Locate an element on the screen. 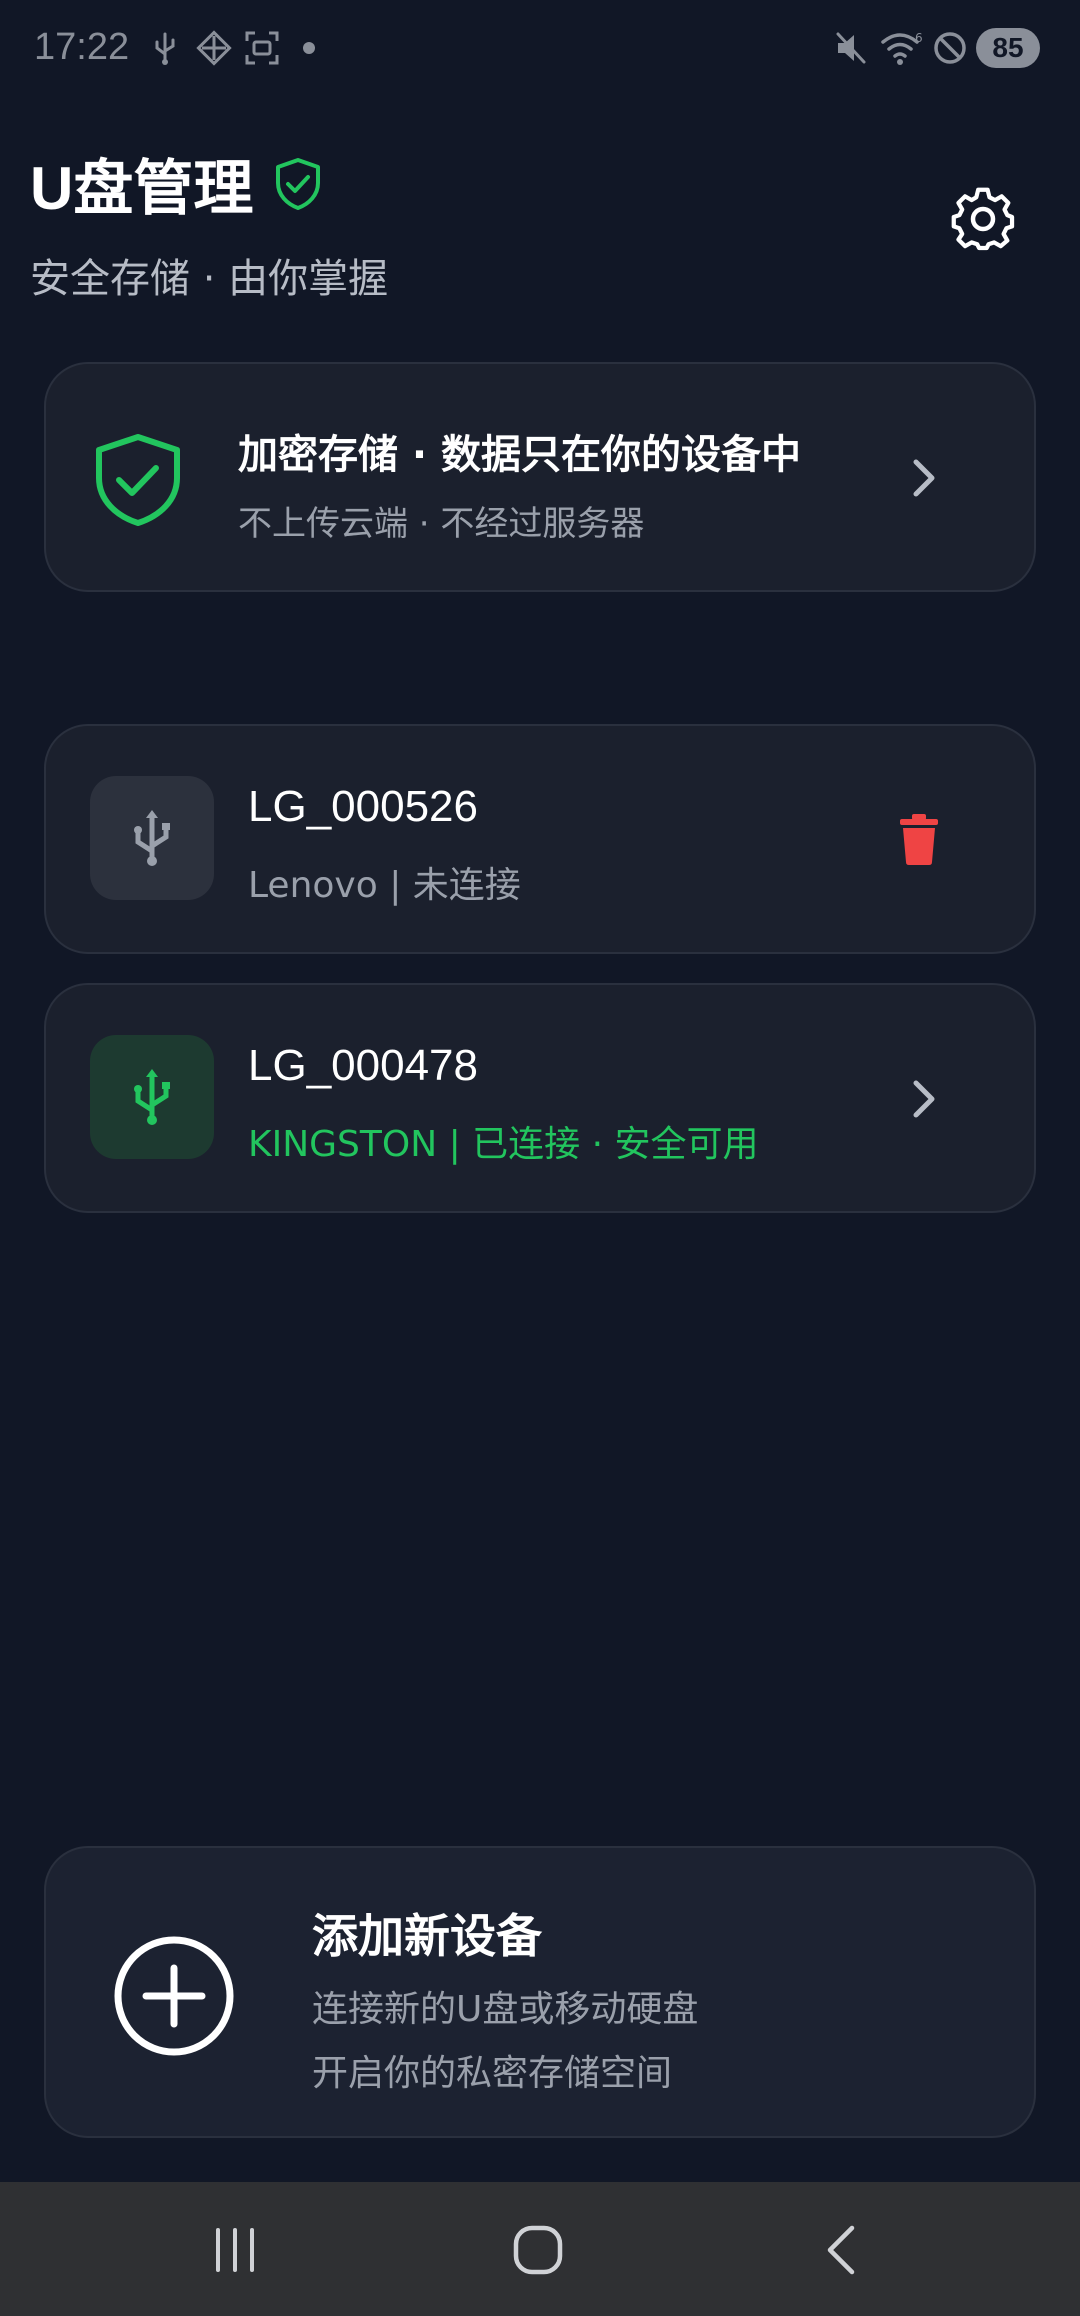  security-banner-description: 不上传云端 · 不经过服务器 is located at coordinates (441, 524).